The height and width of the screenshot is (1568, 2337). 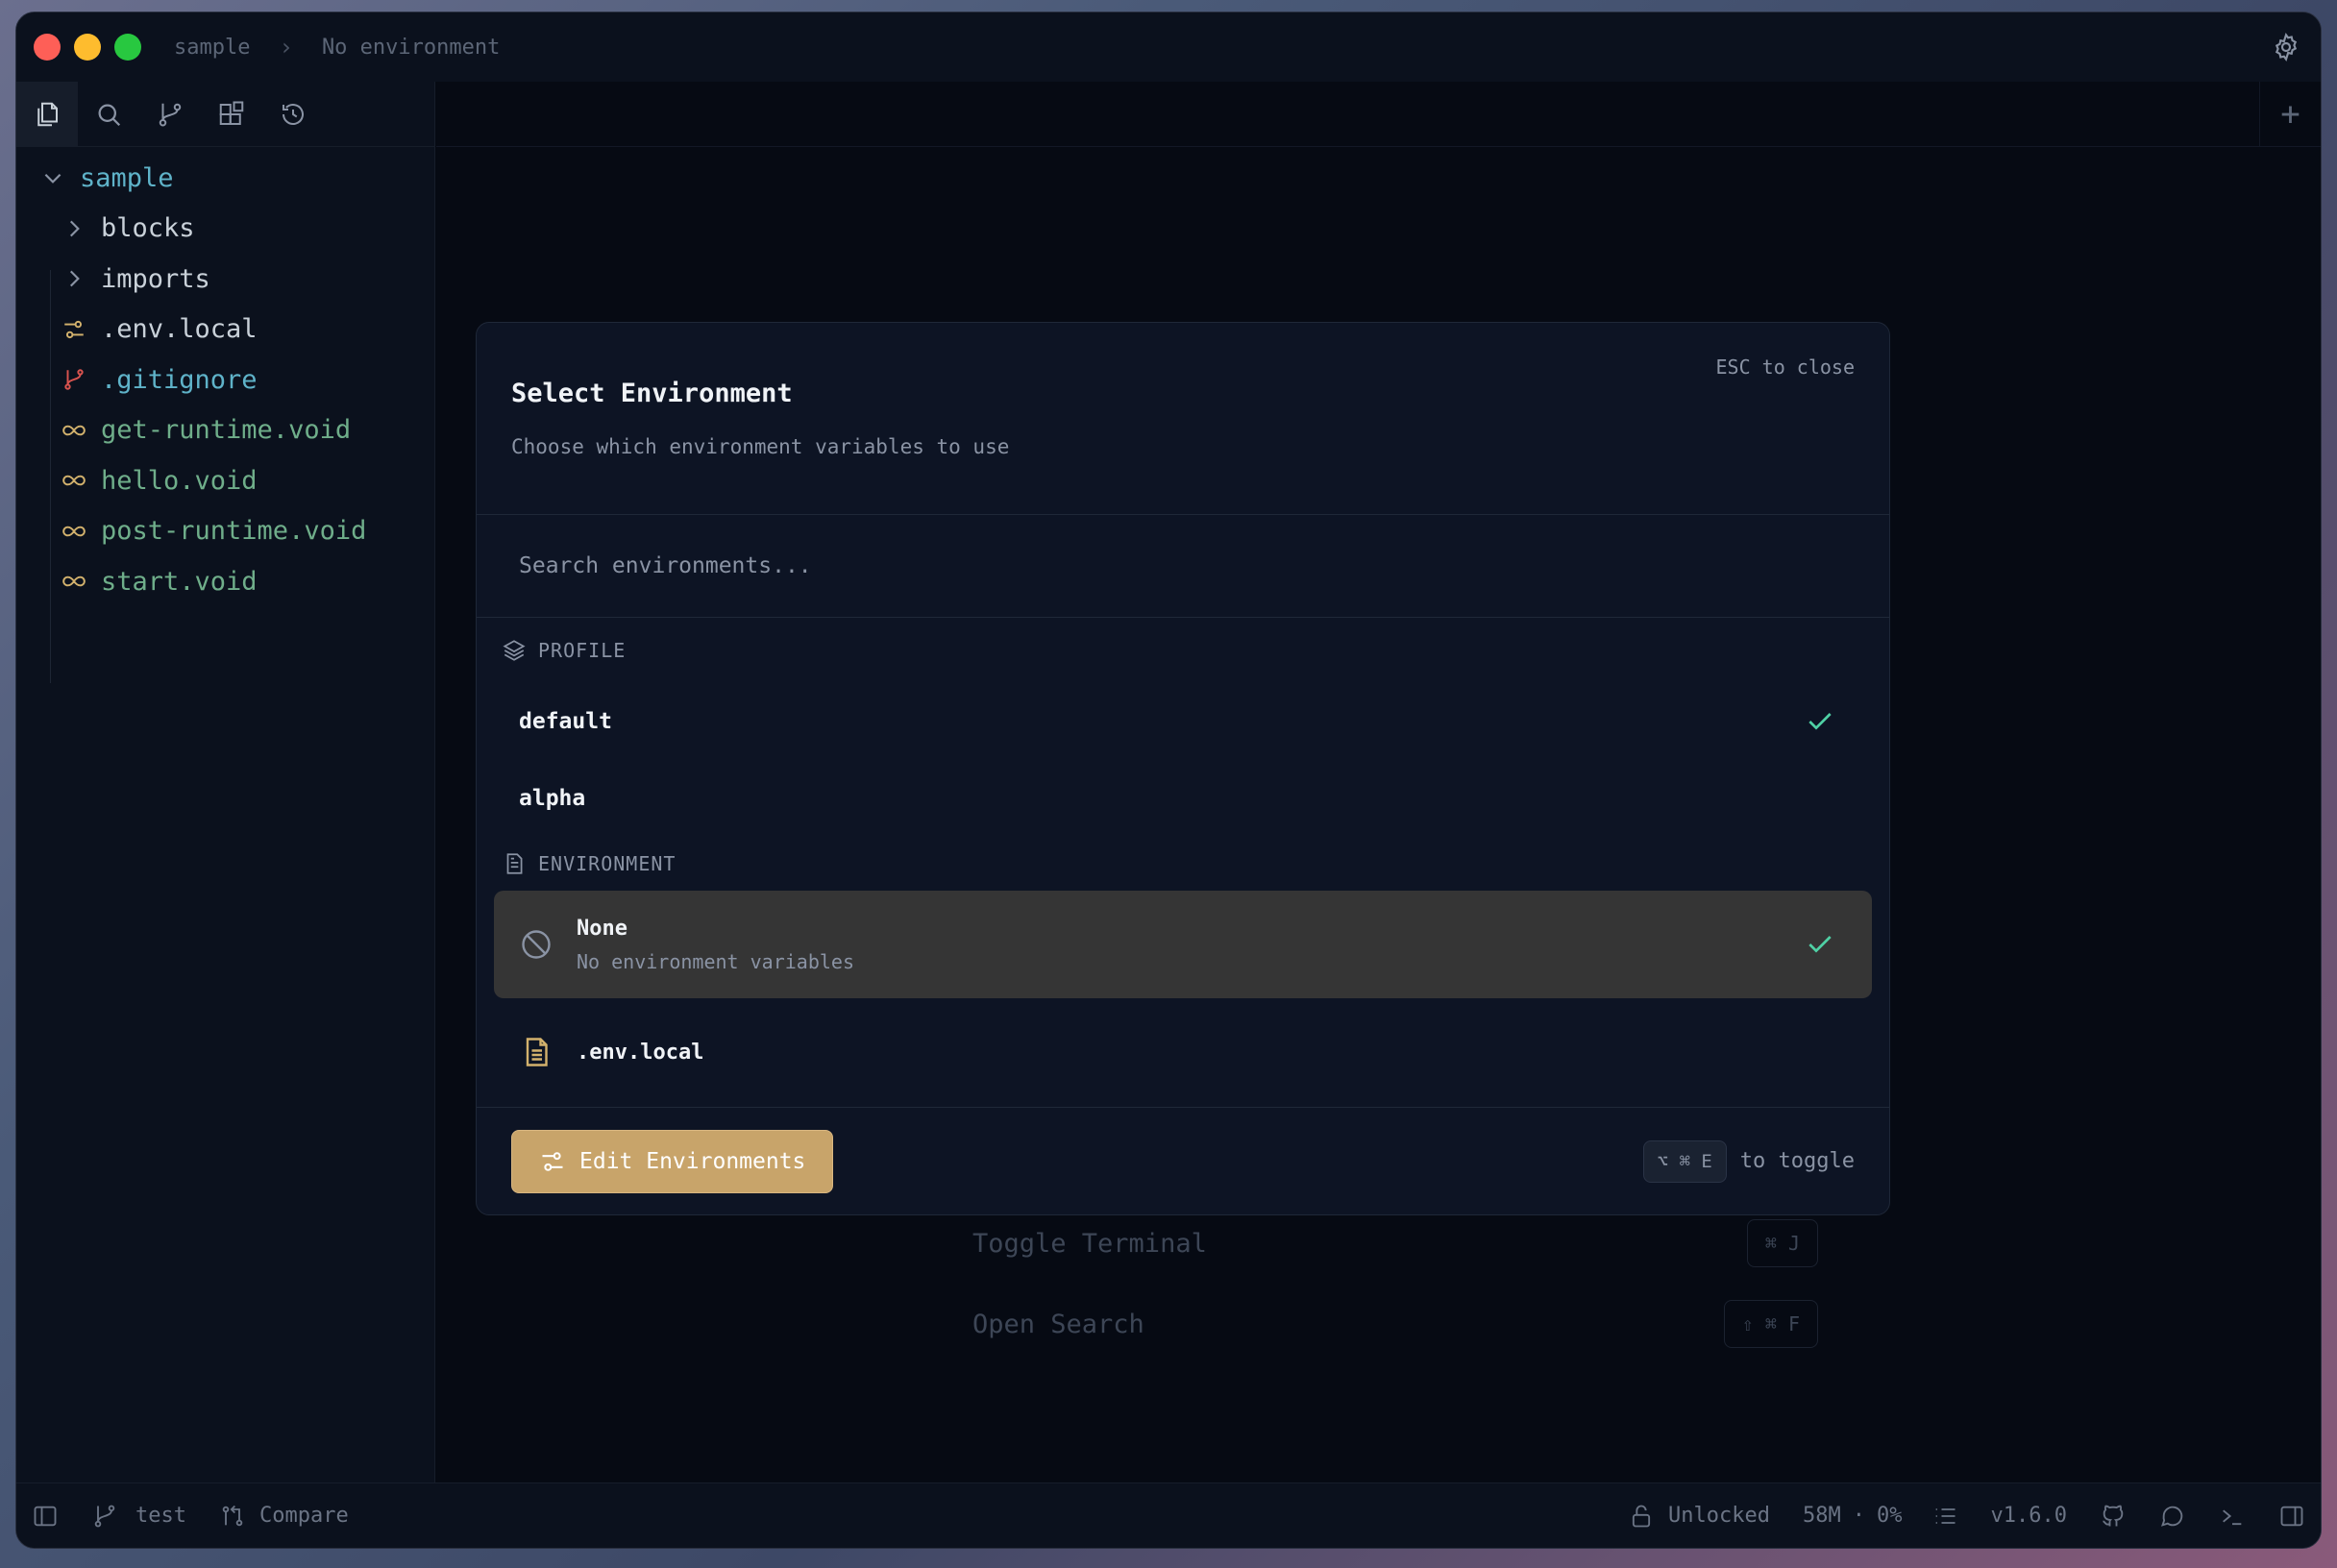 I want to click on layers-icon, so click(x=515, y=650).